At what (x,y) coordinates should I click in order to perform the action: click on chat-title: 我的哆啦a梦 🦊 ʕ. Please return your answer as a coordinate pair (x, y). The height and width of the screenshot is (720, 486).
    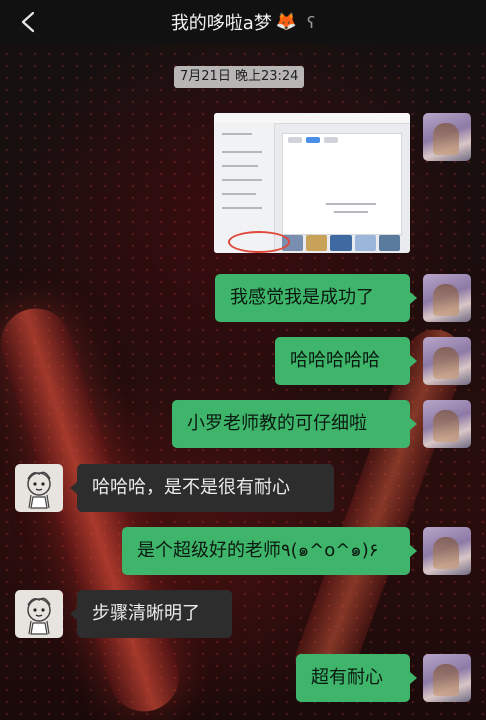
    Looking at the image, I should click on (243, 22).